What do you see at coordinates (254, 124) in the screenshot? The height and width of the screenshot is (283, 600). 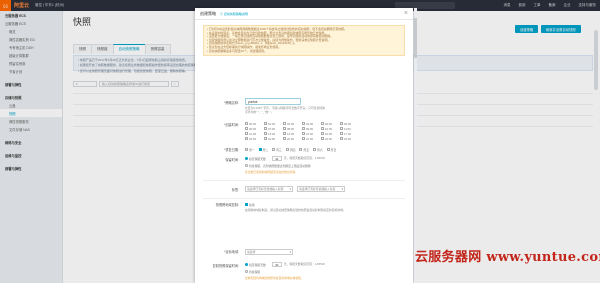 I see `hour-checkbox: 00:00` at bounding box center [254, 124].